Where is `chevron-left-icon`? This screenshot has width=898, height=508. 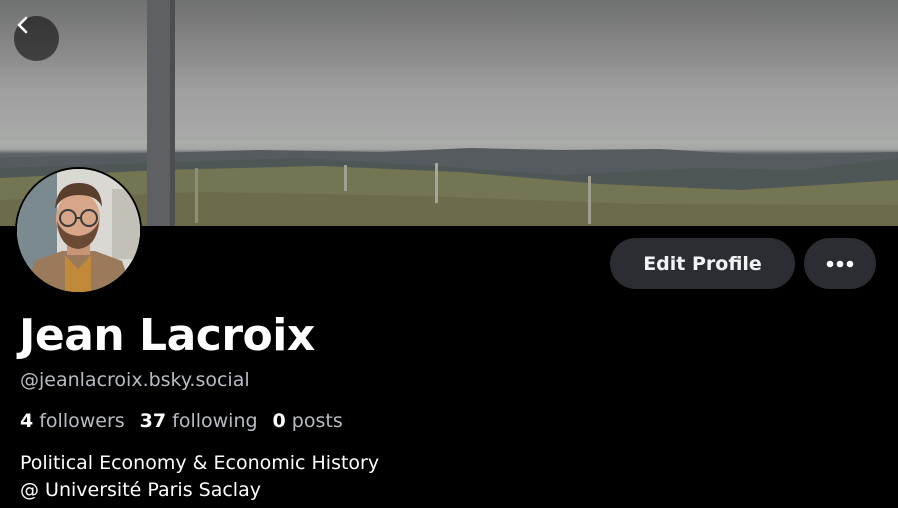
chevron-left-icon is located at coordinates (22, 25).